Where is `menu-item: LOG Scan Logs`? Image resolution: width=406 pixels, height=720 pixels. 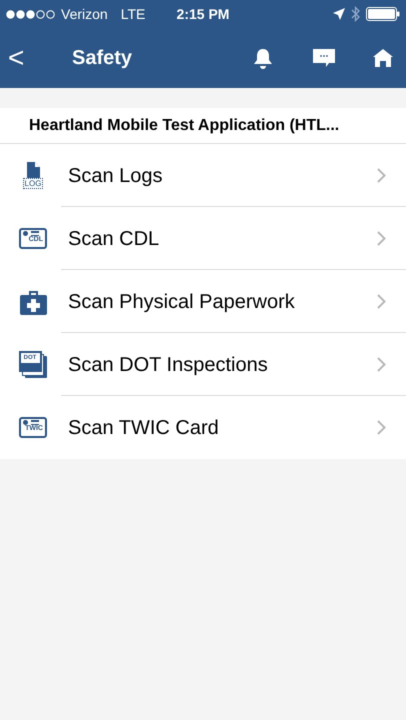
menu-item: LOG Scan Logs is located at coordinates (203, 175).